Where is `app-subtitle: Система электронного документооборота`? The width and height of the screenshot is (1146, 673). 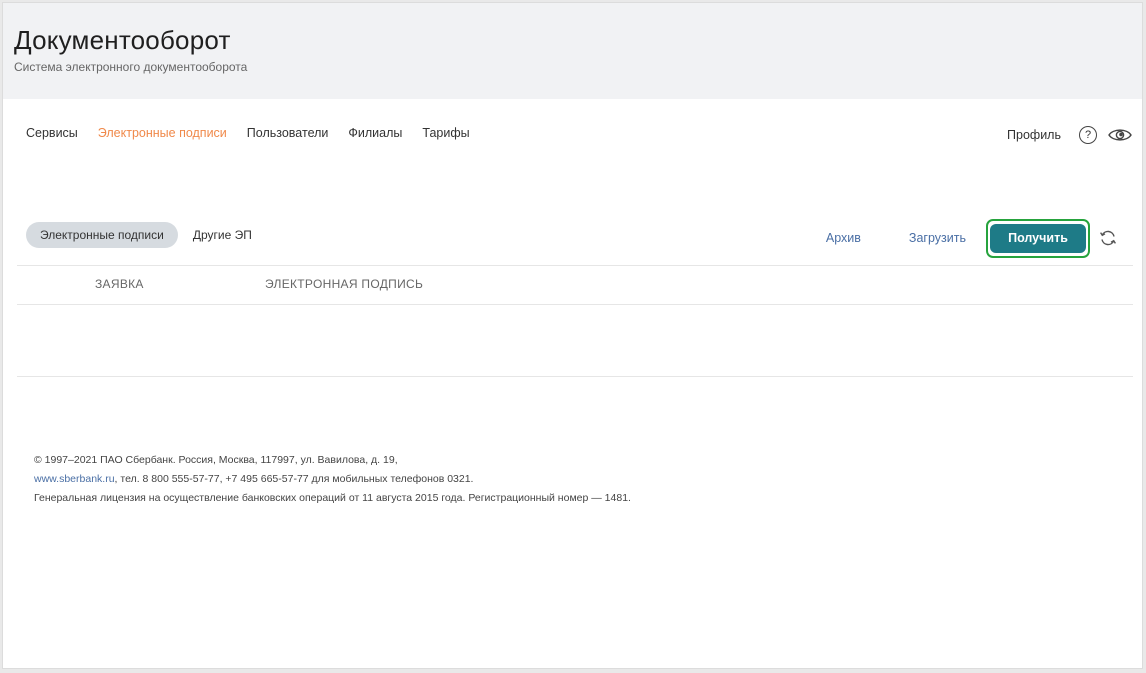 app-subtitle: Система электронного документооборота is located at coordinates (131, 67).